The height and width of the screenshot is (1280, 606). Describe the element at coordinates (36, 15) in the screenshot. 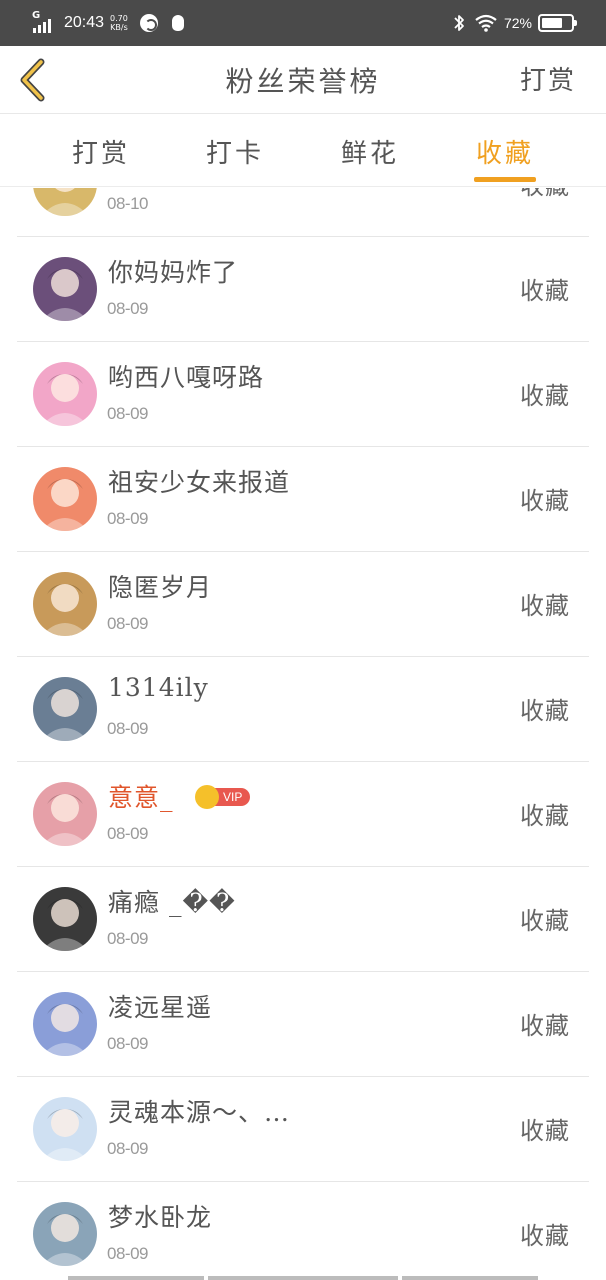

I see `network-type: G` at that location.